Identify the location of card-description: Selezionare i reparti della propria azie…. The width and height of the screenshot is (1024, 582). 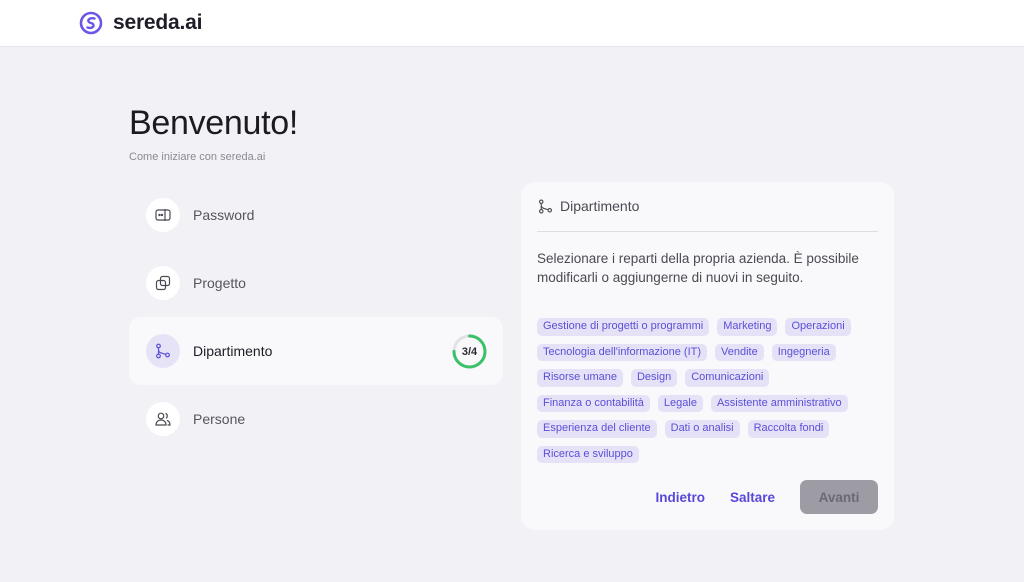
(698, 268).